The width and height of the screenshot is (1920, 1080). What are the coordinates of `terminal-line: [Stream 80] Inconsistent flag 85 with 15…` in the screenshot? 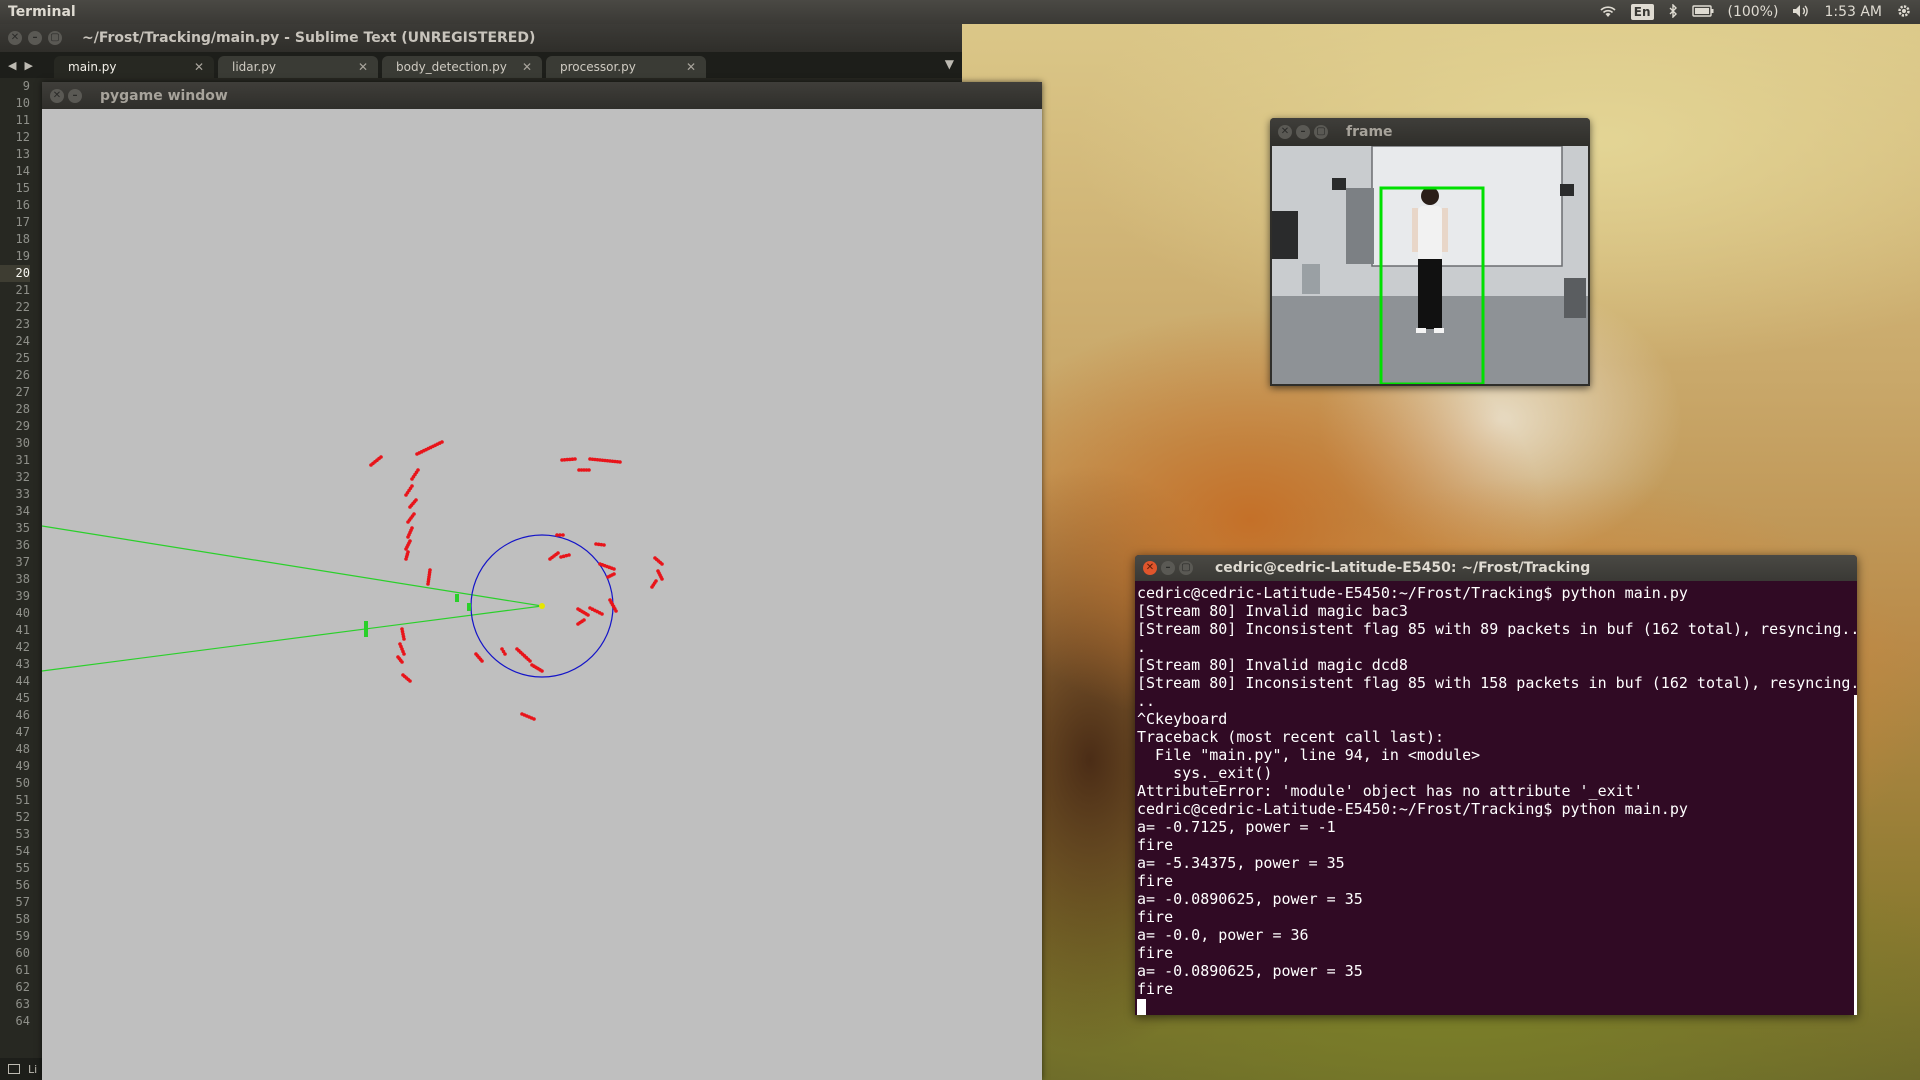 It's located at (1497, 683).